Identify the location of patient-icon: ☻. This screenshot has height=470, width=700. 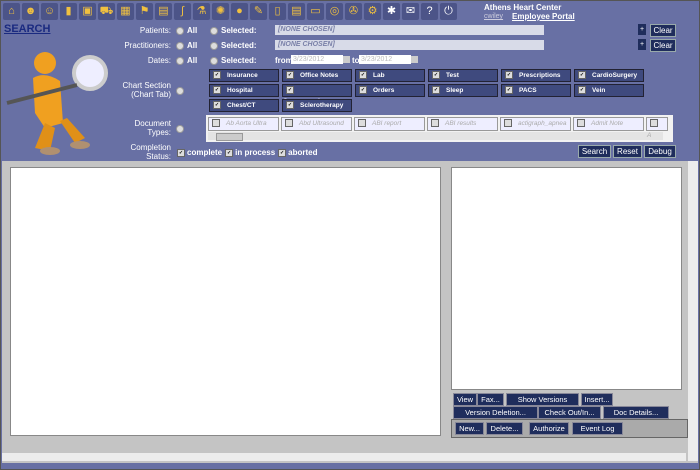
(30, 11).